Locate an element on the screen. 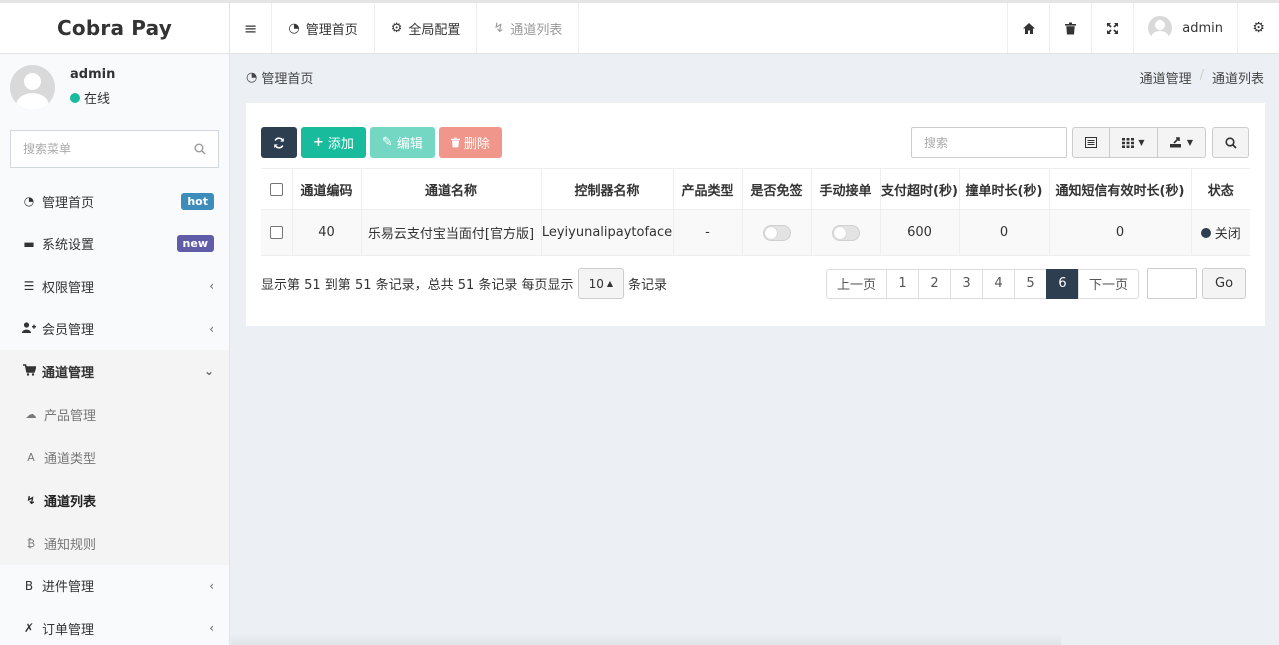 Image resolution: width=1279 pixels, height=645 pixels. delete-button: 删除 is located at coordinates (470, 142).